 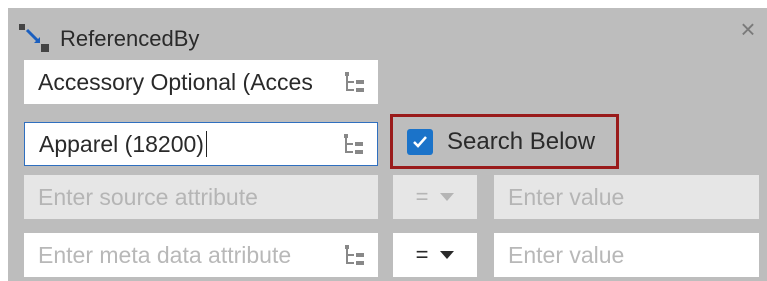 What do you see at coordinates (175, 81) in the screenshot?
I see `reference-type-value: Accessory Optional (Acces` at bounding box center [175, 81].